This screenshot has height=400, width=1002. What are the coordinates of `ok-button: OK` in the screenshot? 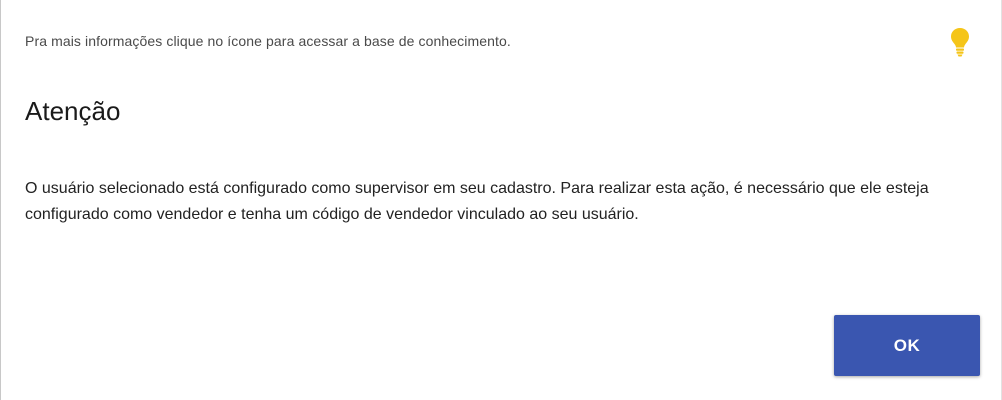 It's located at (907, 345).